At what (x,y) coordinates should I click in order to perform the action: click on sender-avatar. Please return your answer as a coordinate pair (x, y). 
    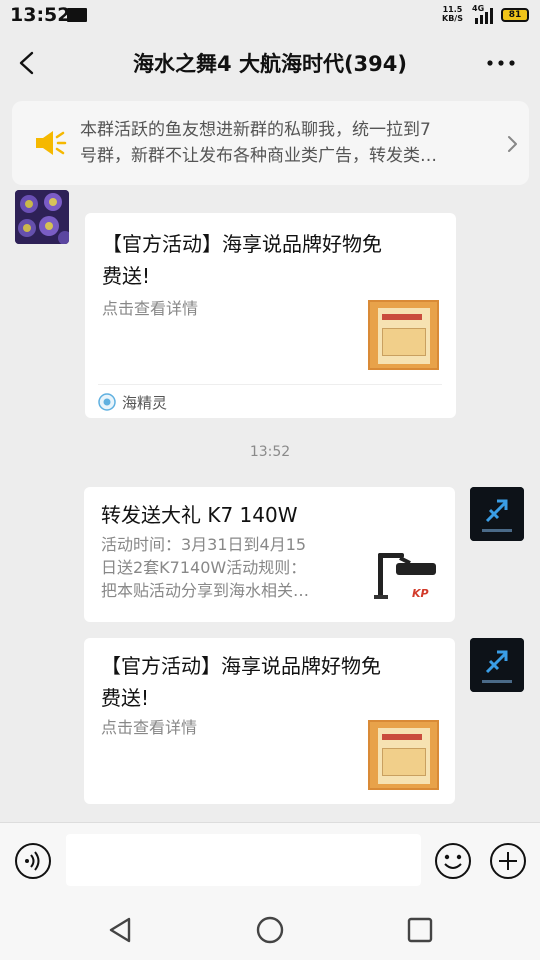
    Looking at the image, I should click on (42, 217).